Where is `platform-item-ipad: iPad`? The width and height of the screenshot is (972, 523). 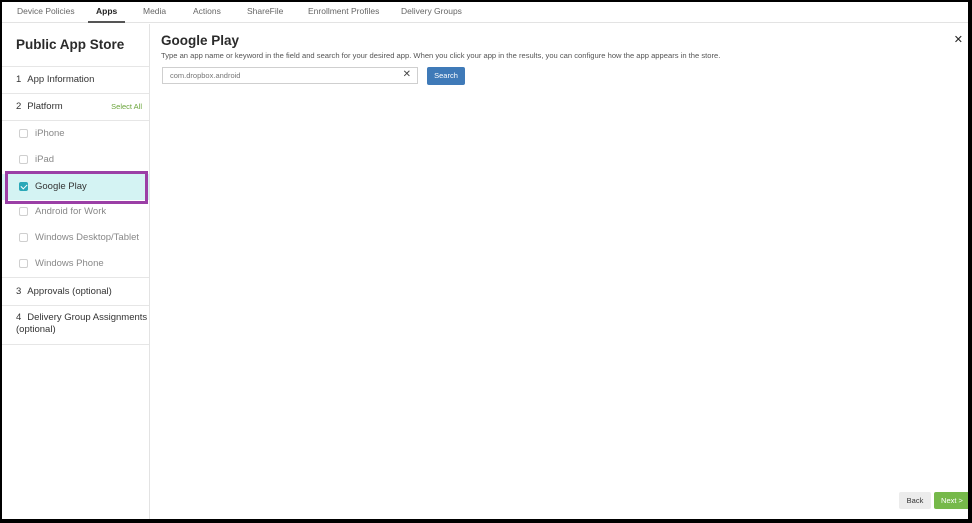 platform-item-ipad: iPad is located at coordinates (75, 160).